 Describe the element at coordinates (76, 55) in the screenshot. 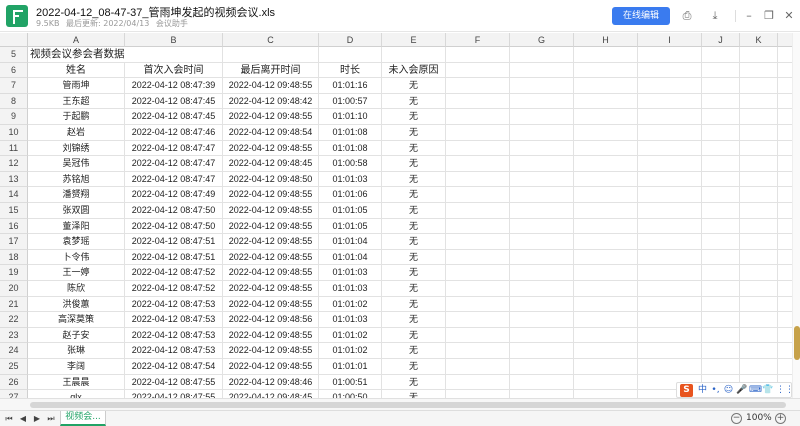

I see `sheet-title-cell: 视频会议参会者数据` at that location.